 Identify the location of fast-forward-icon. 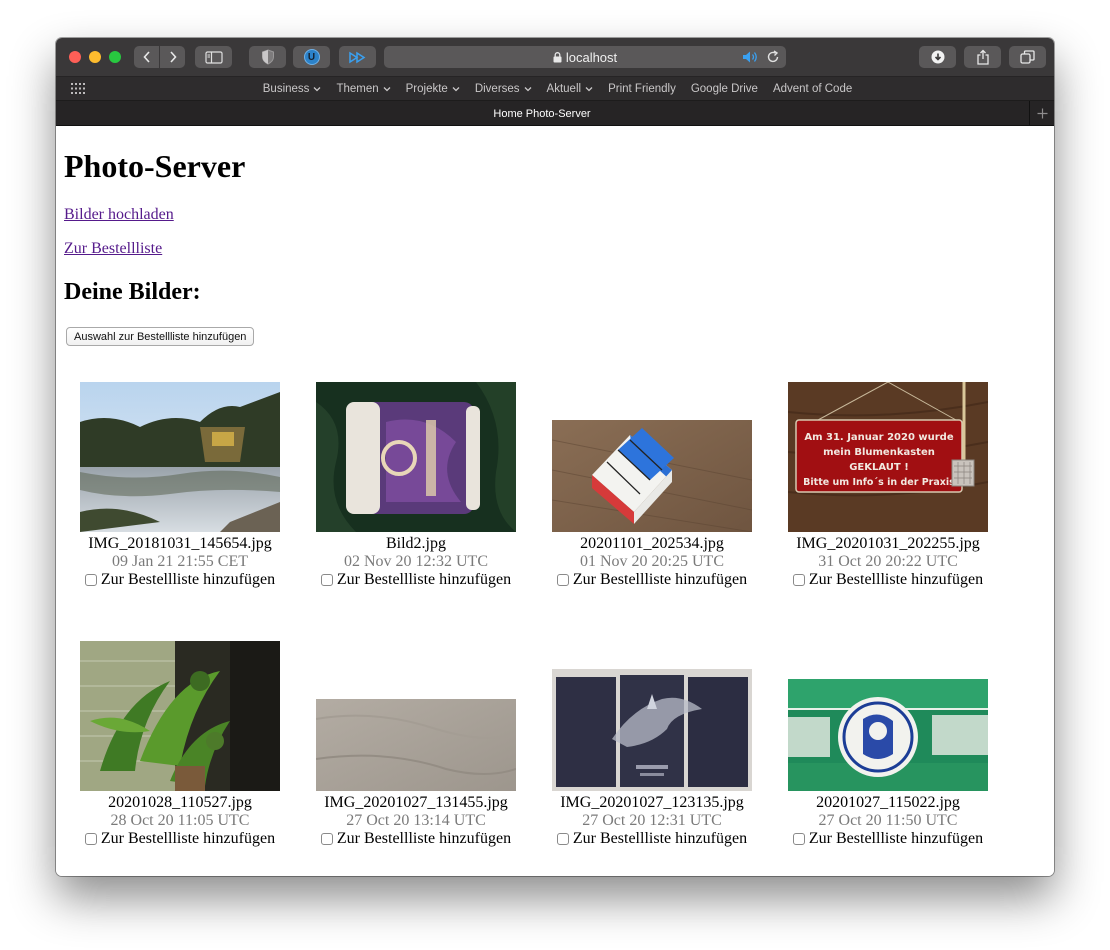
(356, 57).